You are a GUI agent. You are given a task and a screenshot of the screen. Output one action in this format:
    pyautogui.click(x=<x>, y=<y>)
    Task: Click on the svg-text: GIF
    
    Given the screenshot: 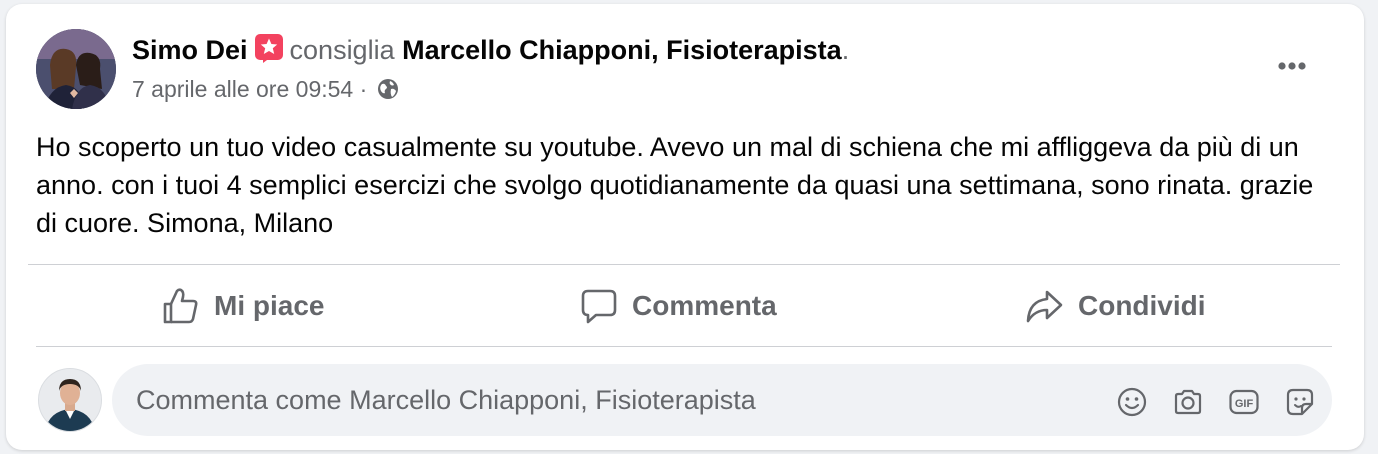 What is the action you would take?
    pyautogui.click(x=1244, y=404)
    